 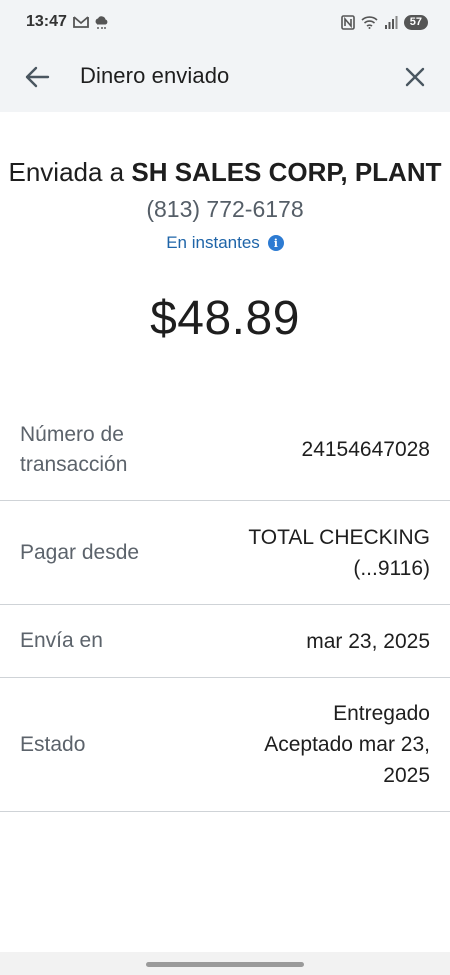 I want to click on back-button, so click(x=37, y=77).